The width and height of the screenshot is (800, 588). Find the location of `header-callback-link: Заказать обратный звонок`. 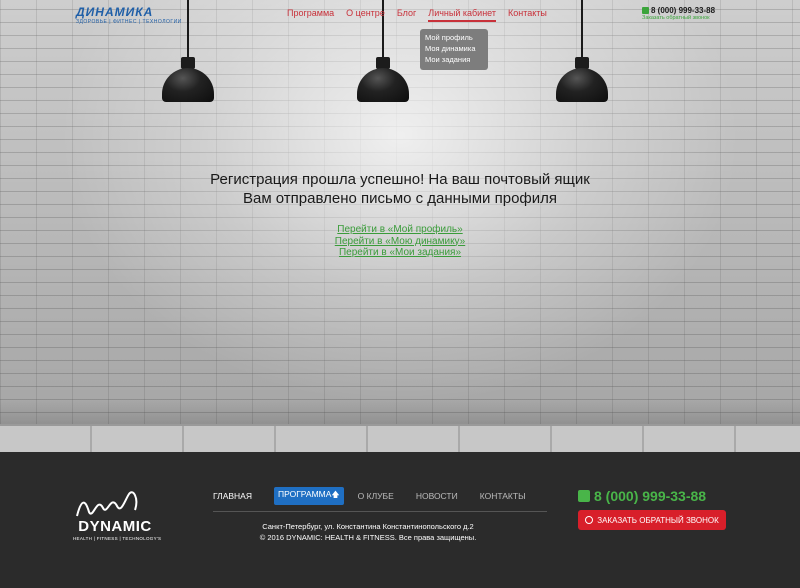

header-callback-link: Заказать обратный звонок is located at coordinates (676, 18).